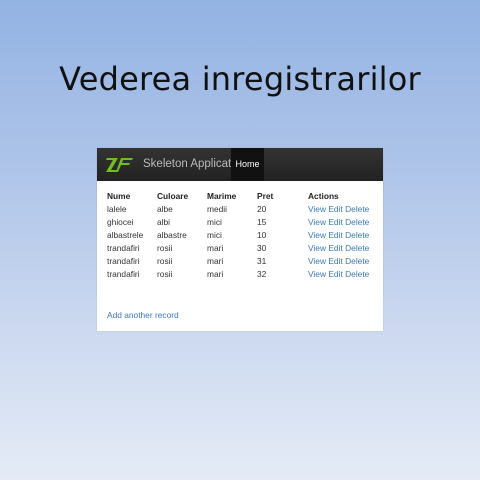  I want to click on cell-nume: lalele, so click(117, 208).